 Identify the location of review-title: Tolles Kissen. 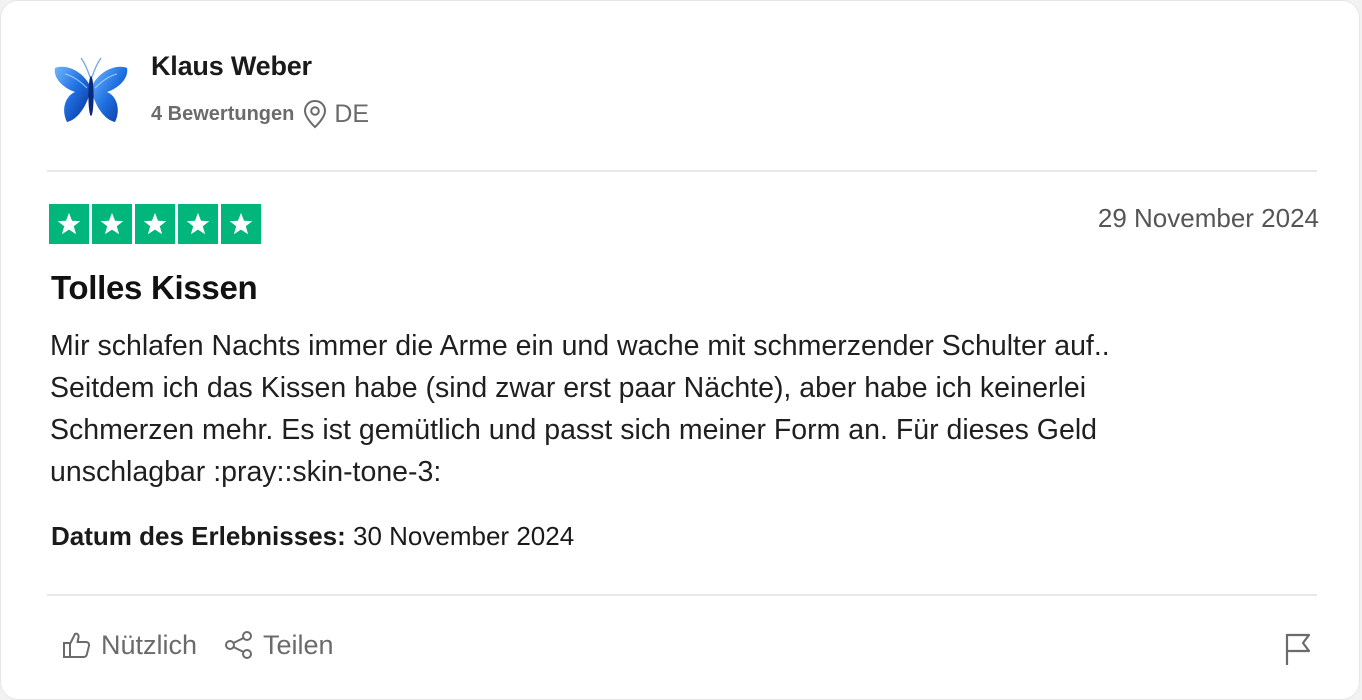
(154, 287).